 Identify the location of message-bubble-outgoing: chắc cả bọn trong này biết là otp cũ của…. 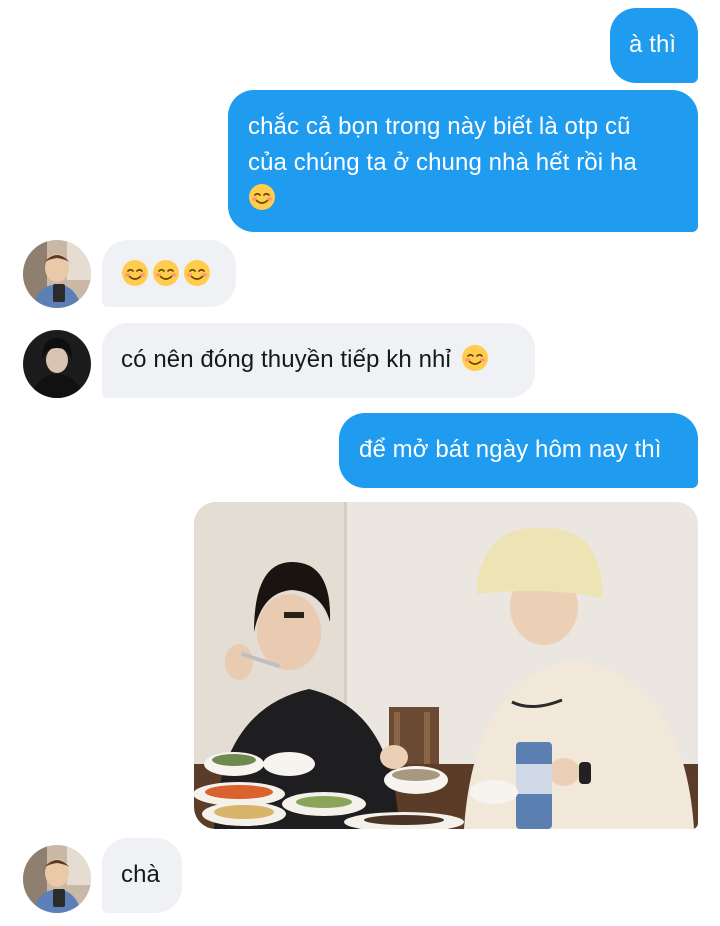
(463, 161).